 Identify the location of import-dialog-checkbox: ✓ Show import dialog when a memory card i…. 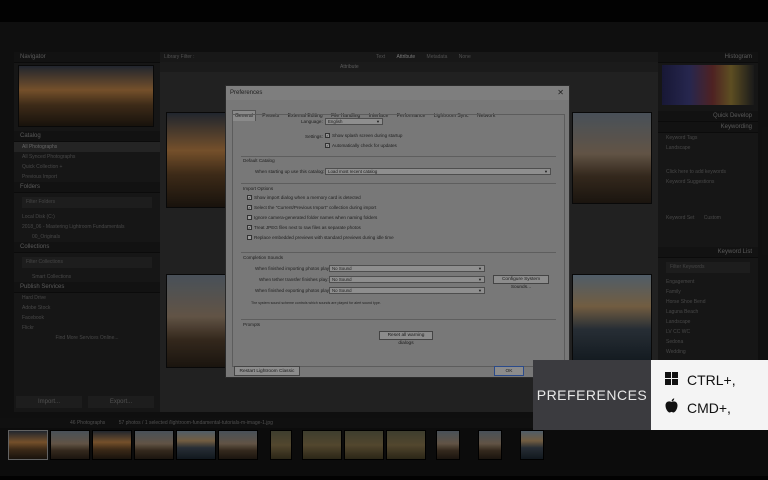
(304, 198).